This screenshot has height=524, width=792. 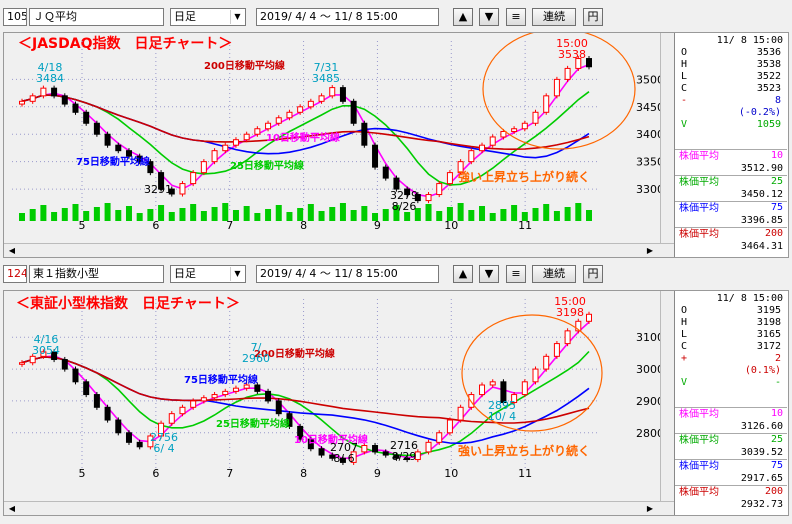 What do you see at coordinates (731, 323) in the screenshot?
I see `ohlc-row: H 3198` at bounding box center [731, 323].